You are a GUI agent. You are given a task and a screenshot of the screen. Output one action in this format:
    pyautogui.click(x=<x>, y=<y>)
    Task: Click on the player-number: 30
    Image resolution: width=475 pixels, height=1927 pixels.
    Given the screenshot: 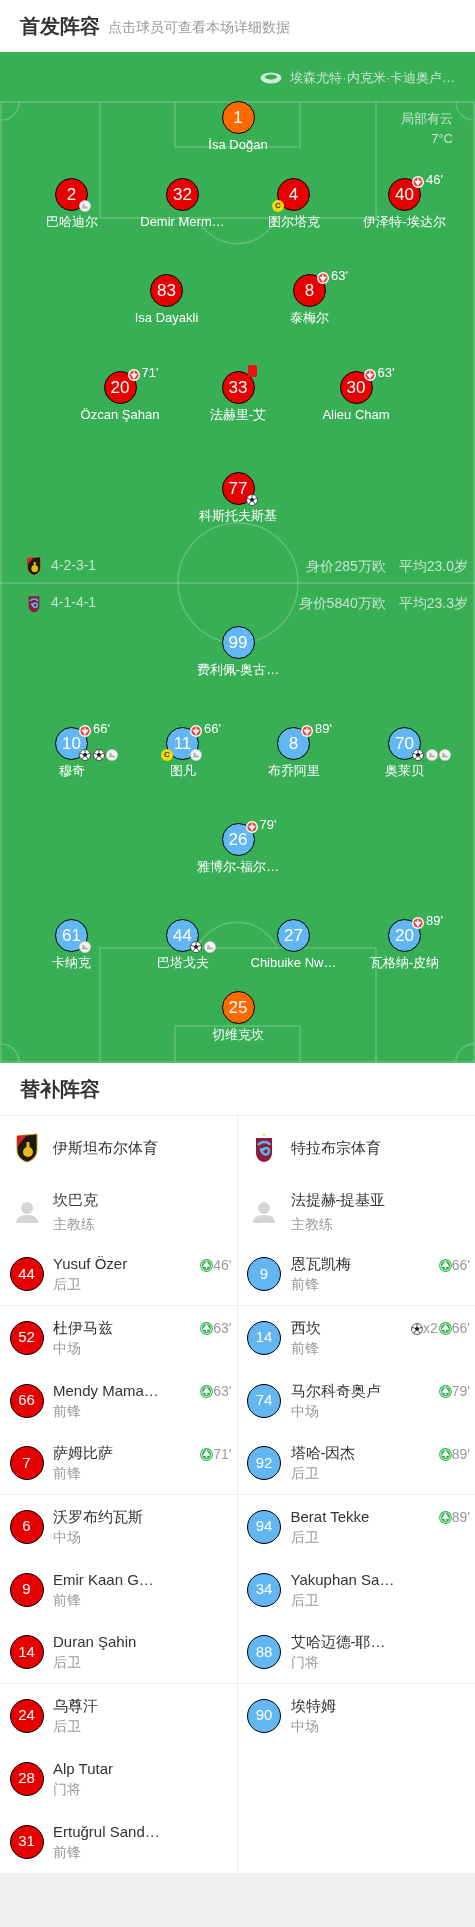 What is the action you would take?
    pyautogui.click(x=356, y=387)
    